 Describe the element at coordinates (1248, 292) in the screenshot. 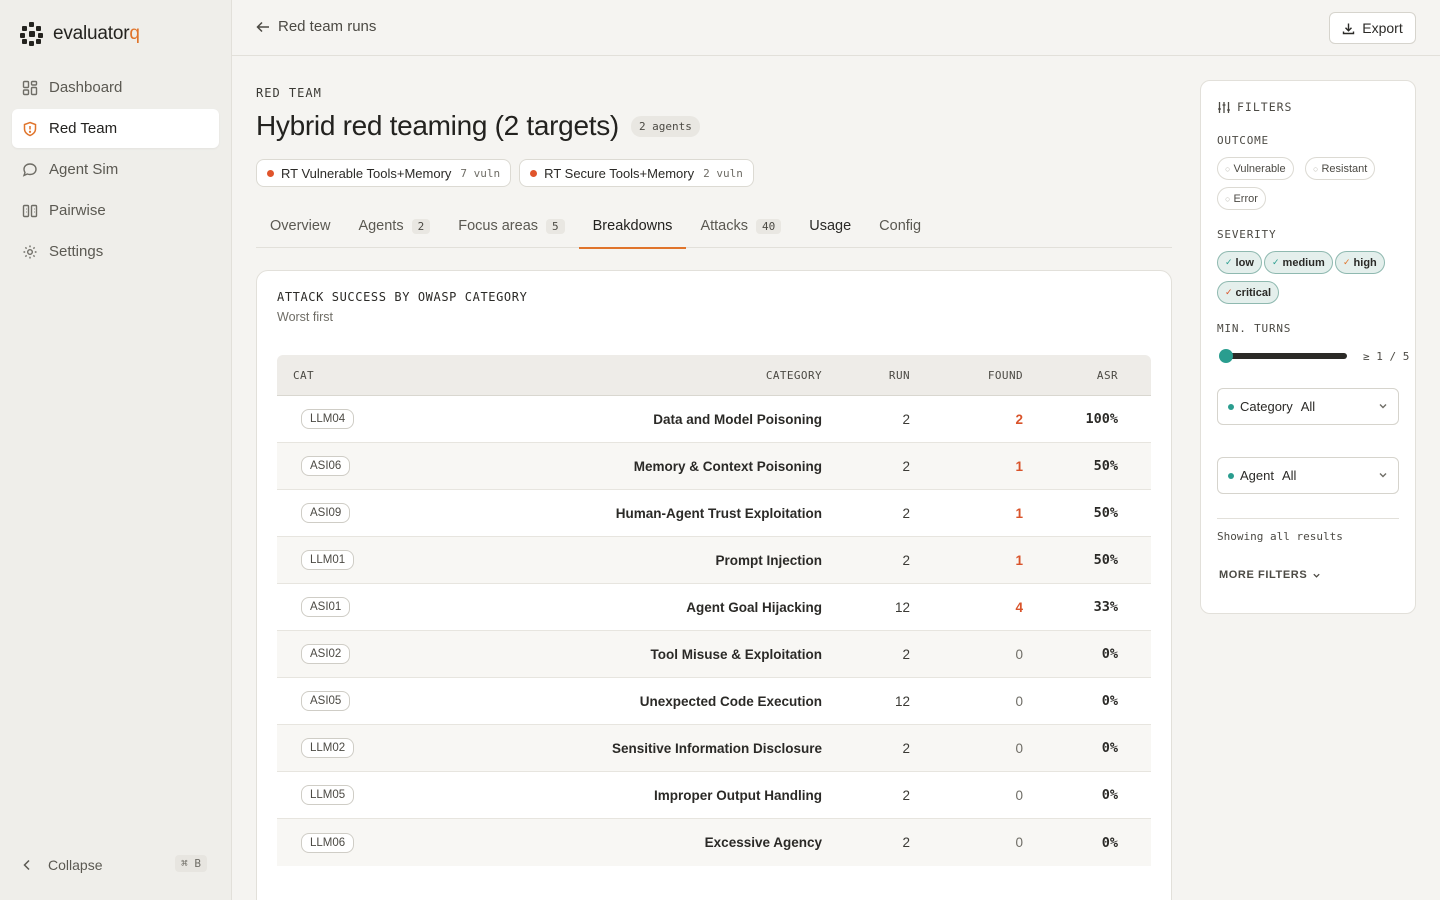

I see `severity-chip-critical: ✓ critical` at that location.